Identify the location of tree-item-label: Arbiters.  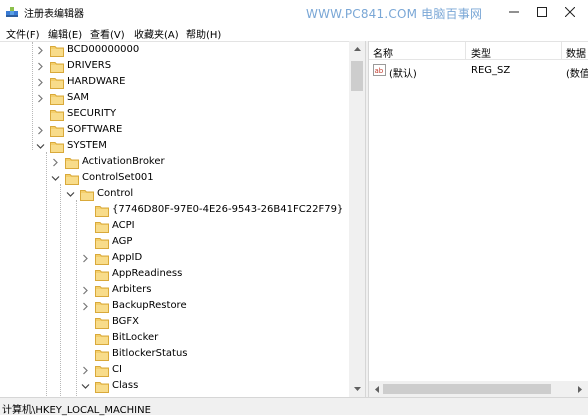
(132, 289).